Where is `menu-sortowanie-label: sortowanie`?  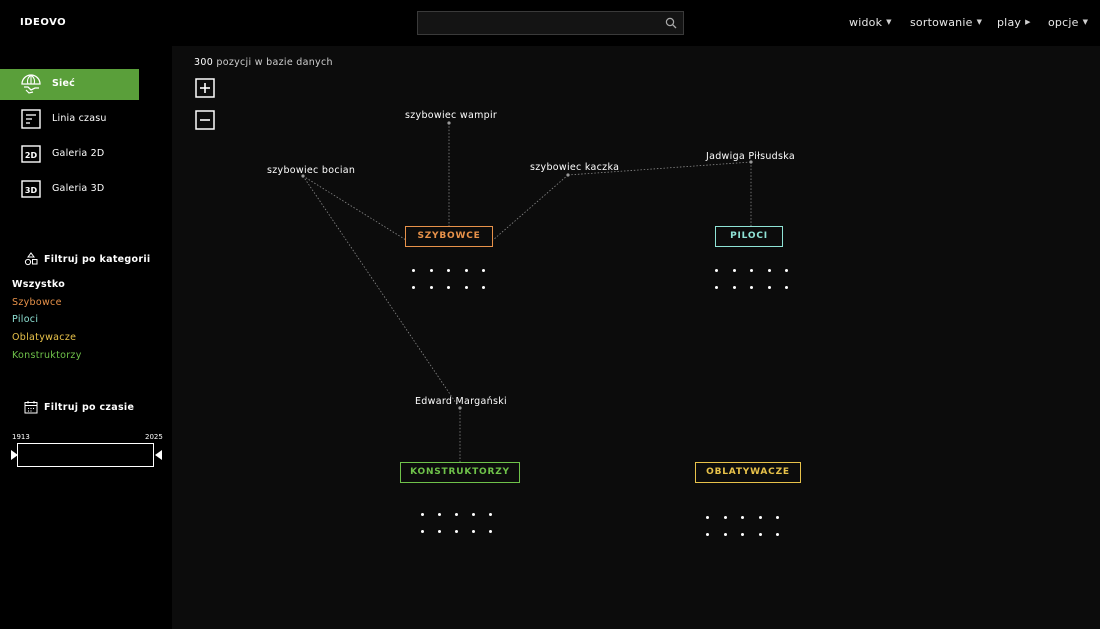 menu-sortowanie-label: sortowanie is located at coordinates (941, 22).